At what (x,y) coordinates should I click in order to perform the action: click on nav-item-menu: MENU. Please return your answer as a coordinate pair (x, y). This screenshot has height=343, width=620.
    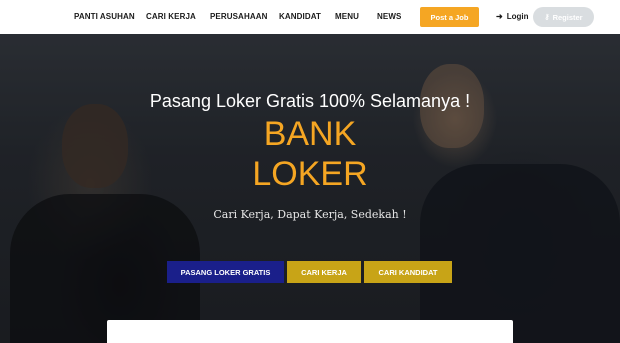
    Looking at the image, I should click on (347, 16).